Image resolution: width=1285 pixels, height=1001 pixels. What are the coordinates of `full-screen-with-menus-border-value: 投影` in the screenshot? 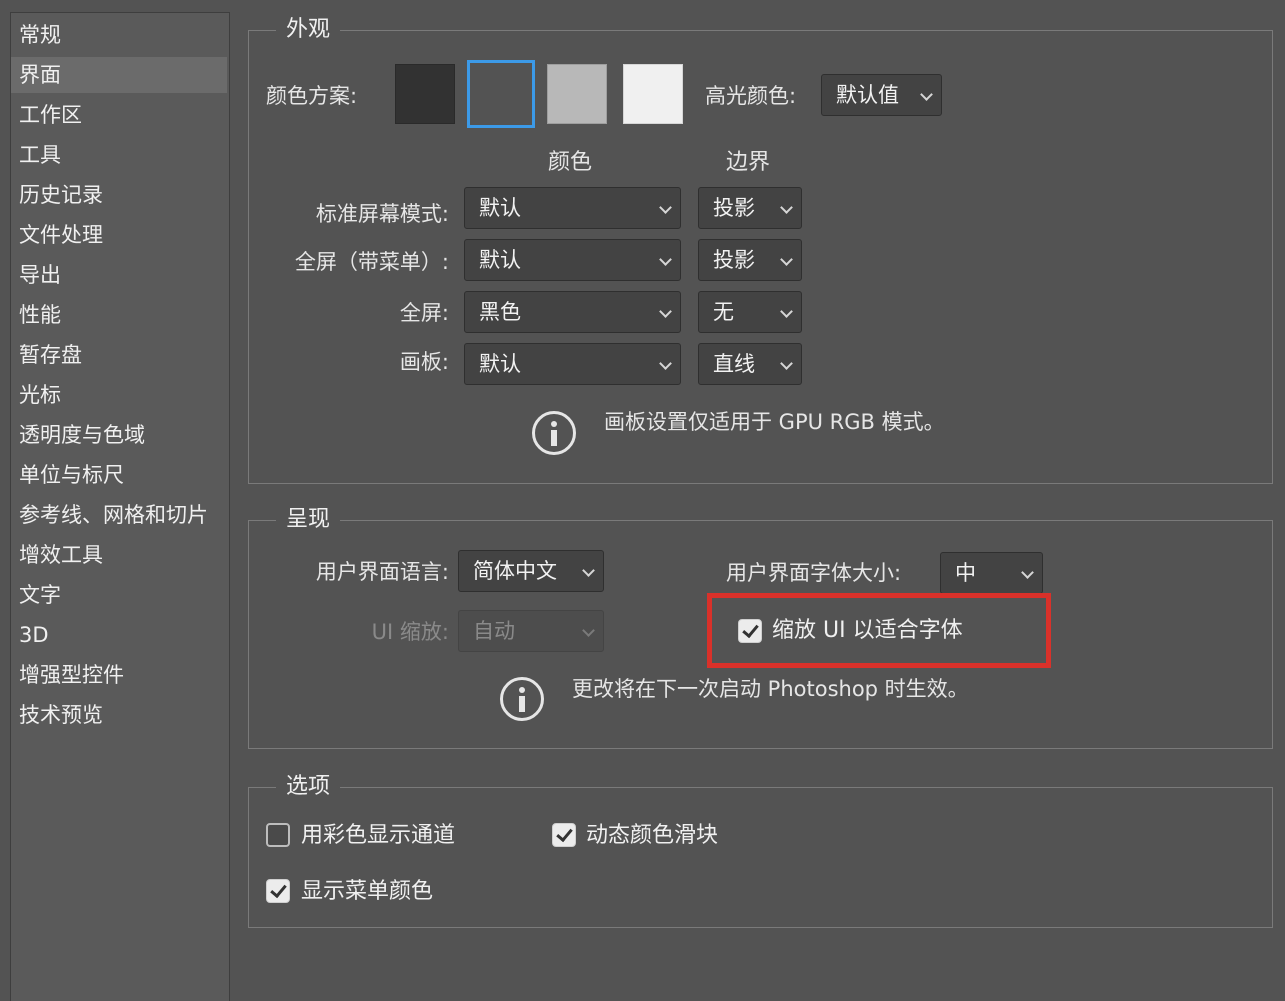 It's located at (734, 260).